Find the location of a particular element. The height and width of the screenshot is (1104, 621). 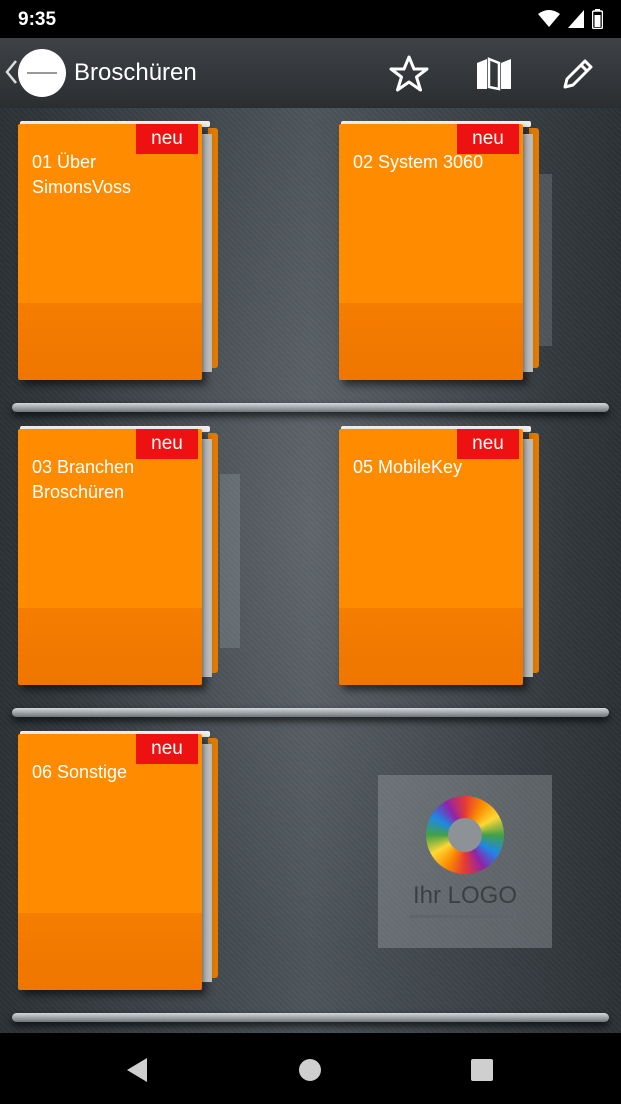

folder-label: 02 System 3060 is located at coordinates (418, 162).